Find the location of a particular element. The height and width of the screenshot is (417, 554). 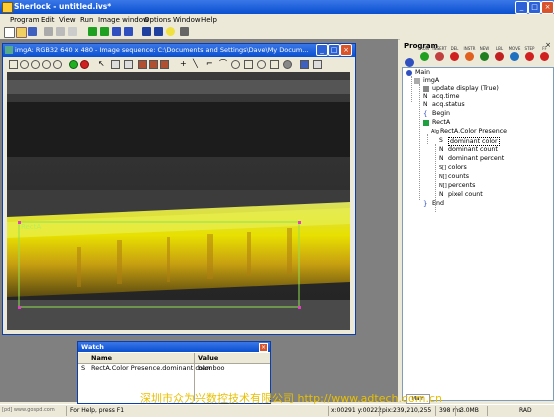

minimize-button: _ is located at coordinates (521, 7).